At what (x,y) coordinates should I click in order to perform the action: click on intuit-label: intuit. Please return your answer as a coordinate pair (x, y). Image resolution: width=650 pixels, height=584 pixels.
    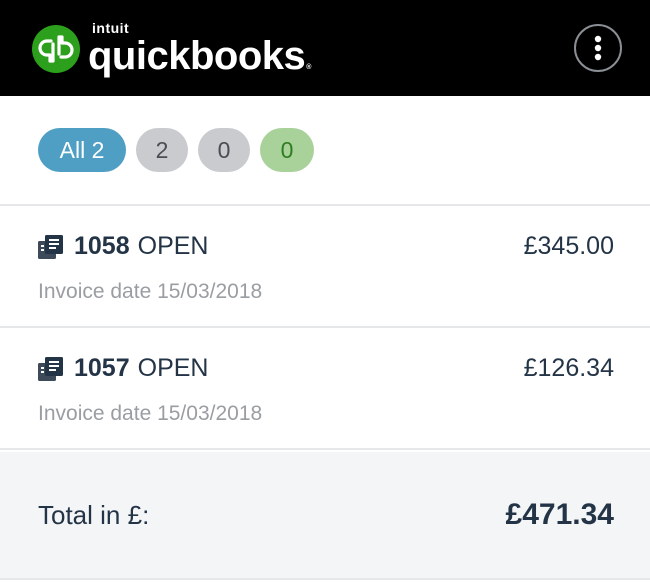
    Looking at the image, I should click on (111, 27).